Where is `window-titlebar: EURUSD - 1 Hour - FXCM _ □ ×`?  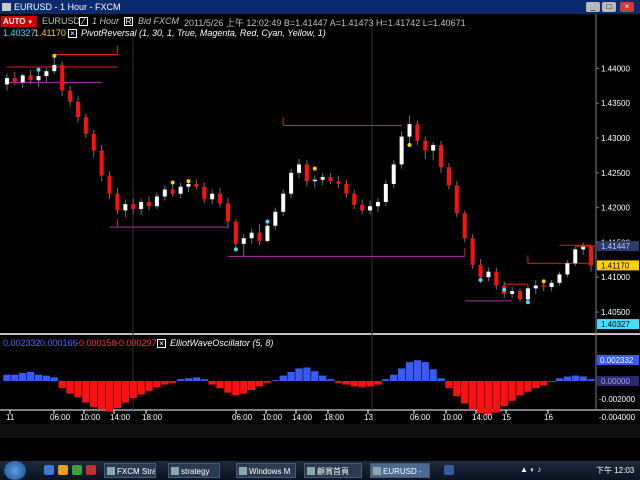
window-titlebar: EURUSD - 1 Hour - FXCM _ □ × is located at coordinates (320, 7).